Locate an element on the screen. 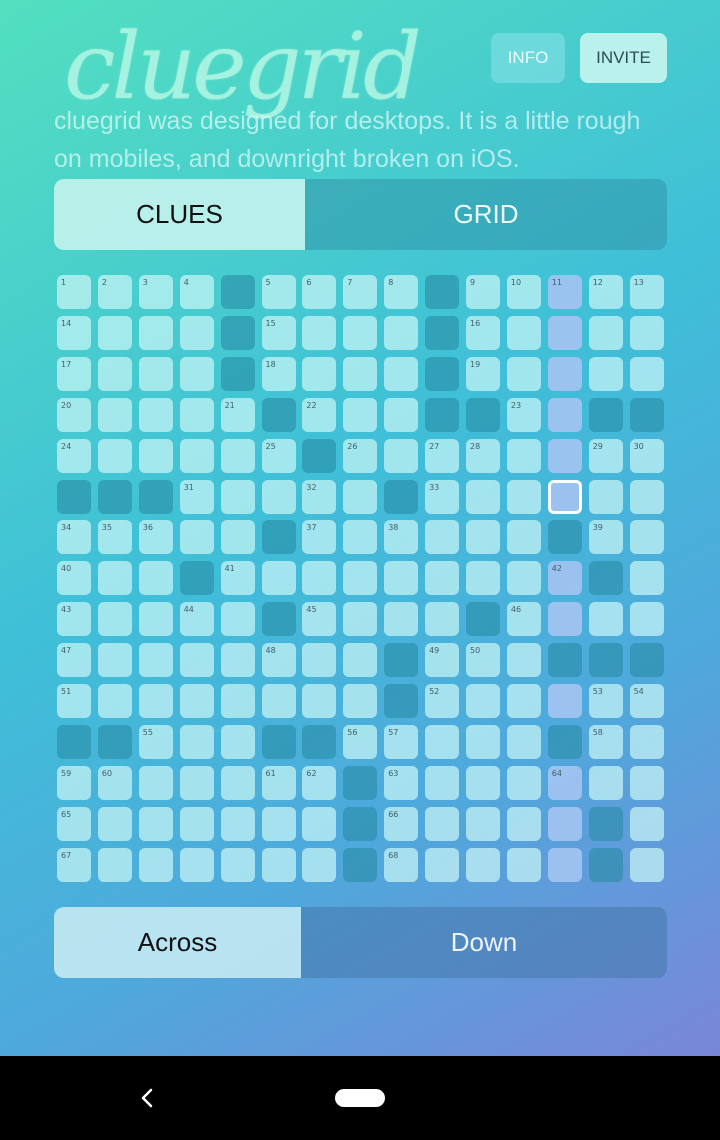 This screenshot has height=1140, width=720. grid-cell: 11 is located at coordinates (564, 292).